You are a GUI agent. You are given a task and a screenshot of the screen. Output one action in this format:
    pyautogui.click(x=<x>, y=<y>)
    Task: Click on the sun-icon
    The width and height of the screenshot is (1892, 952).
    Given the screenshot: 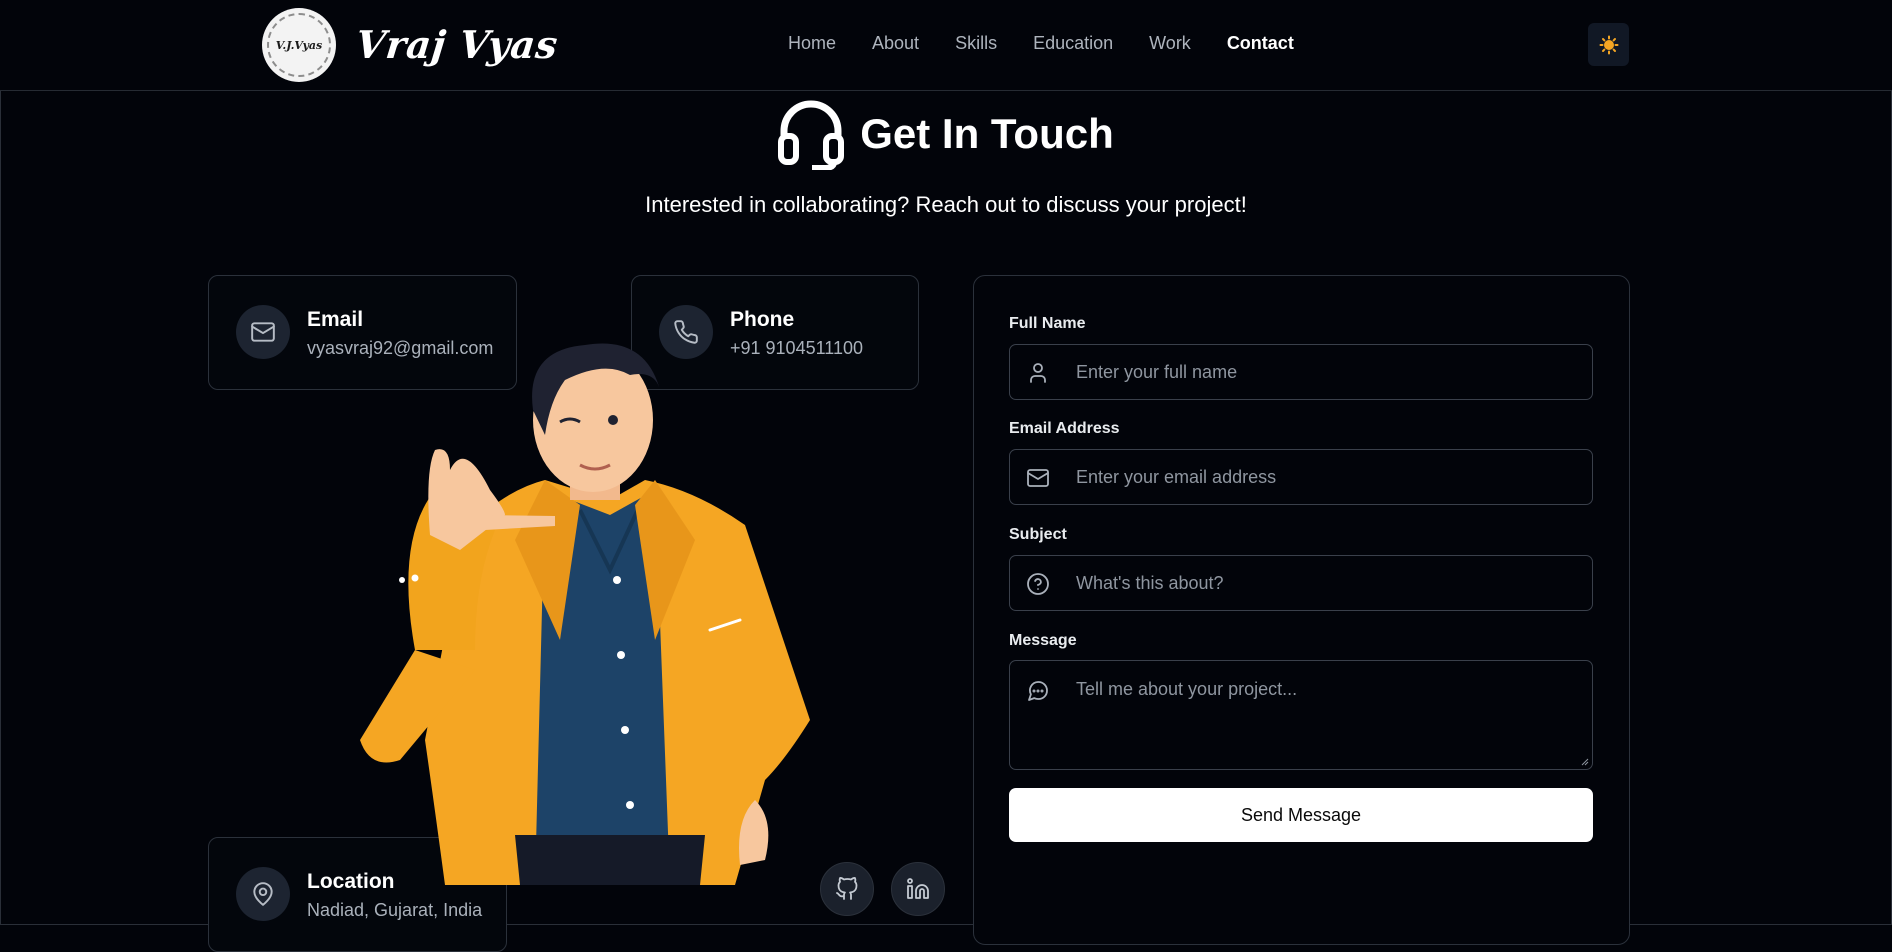 What is the action you would take?
    pyautogui.click(x=1608, y=44)
    